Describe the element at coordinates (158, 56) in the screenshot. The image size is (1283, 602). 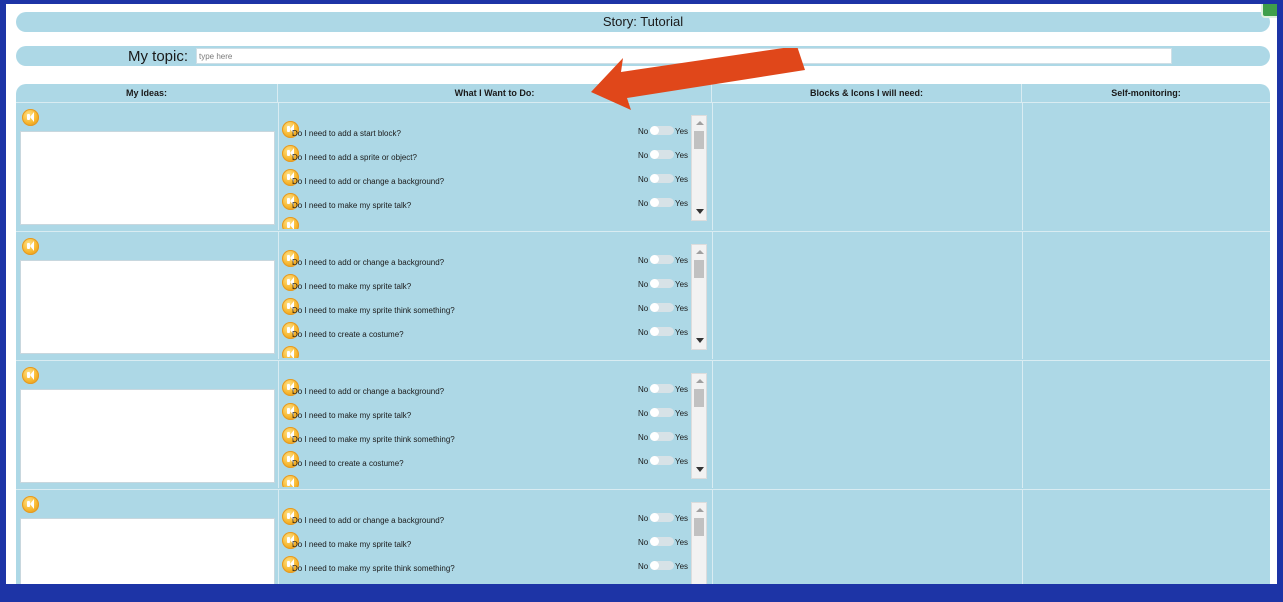
I see `topic-label: My topic:` at that location.